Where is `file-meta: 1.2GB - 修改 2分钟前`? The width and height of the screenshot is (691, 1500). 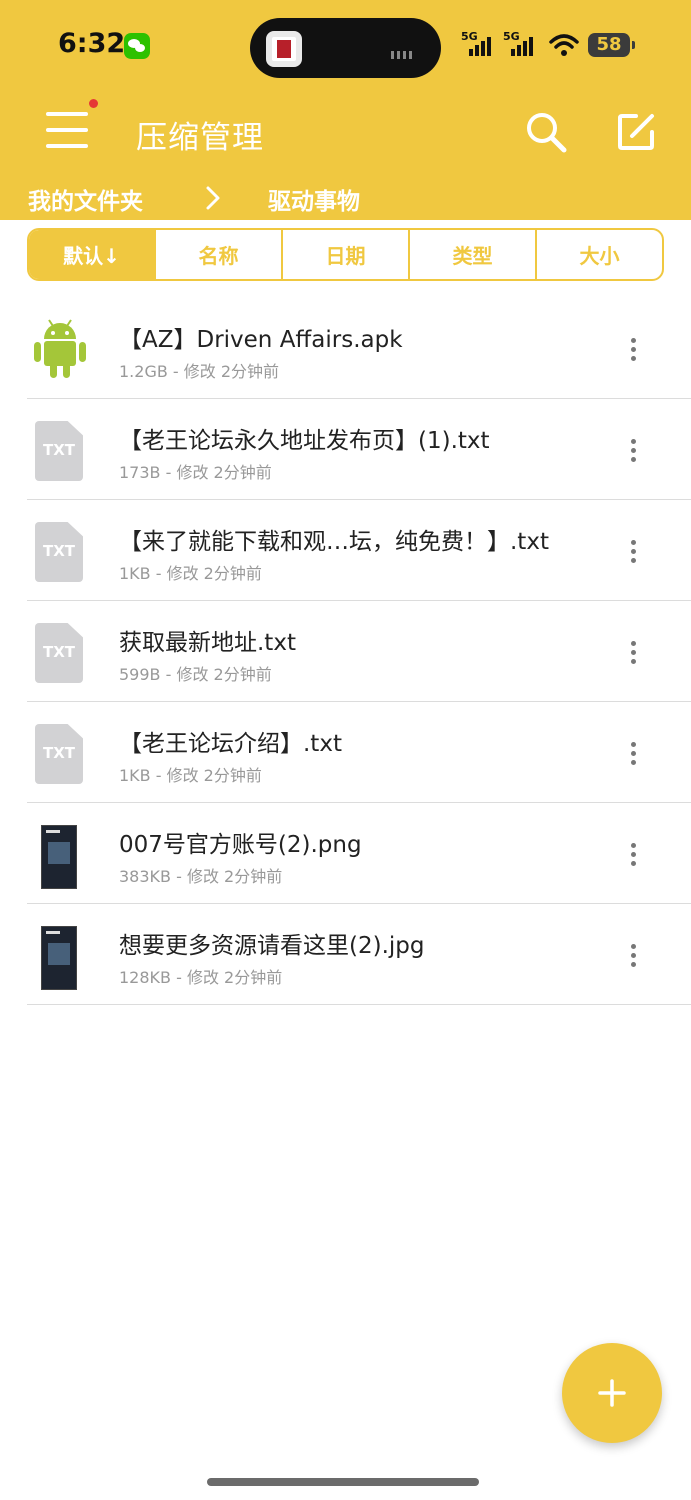 file-meta: 1.2GB - 修改 2分钟前 is located at coordinates (199, 371).